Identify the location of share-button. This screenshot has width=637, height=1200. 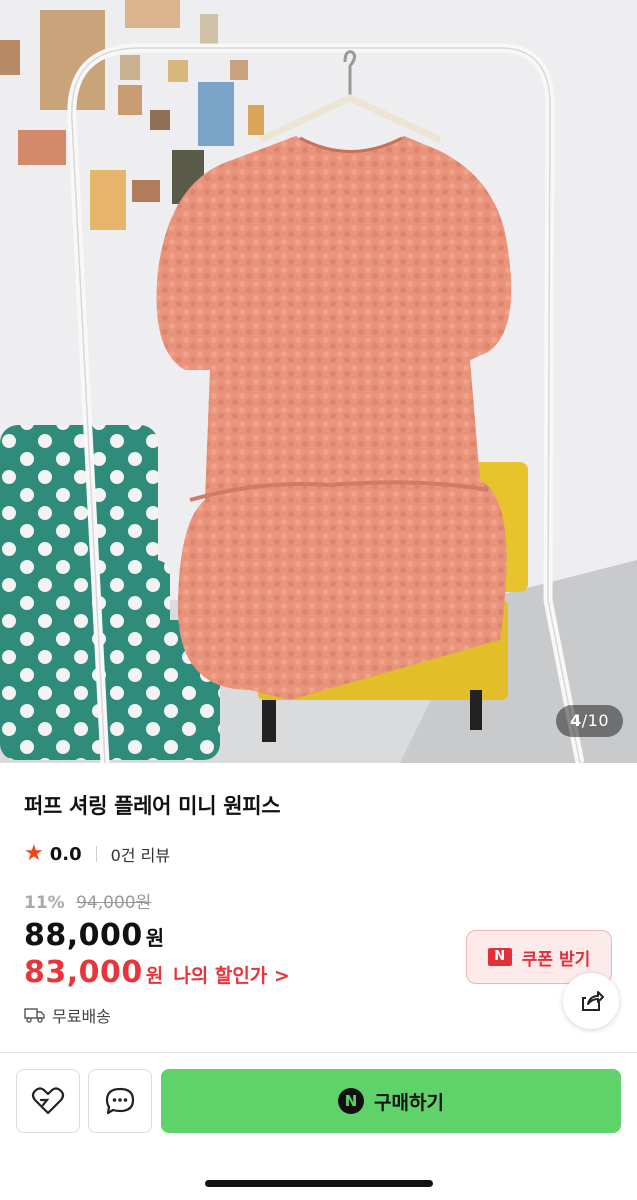
(591, 1001).